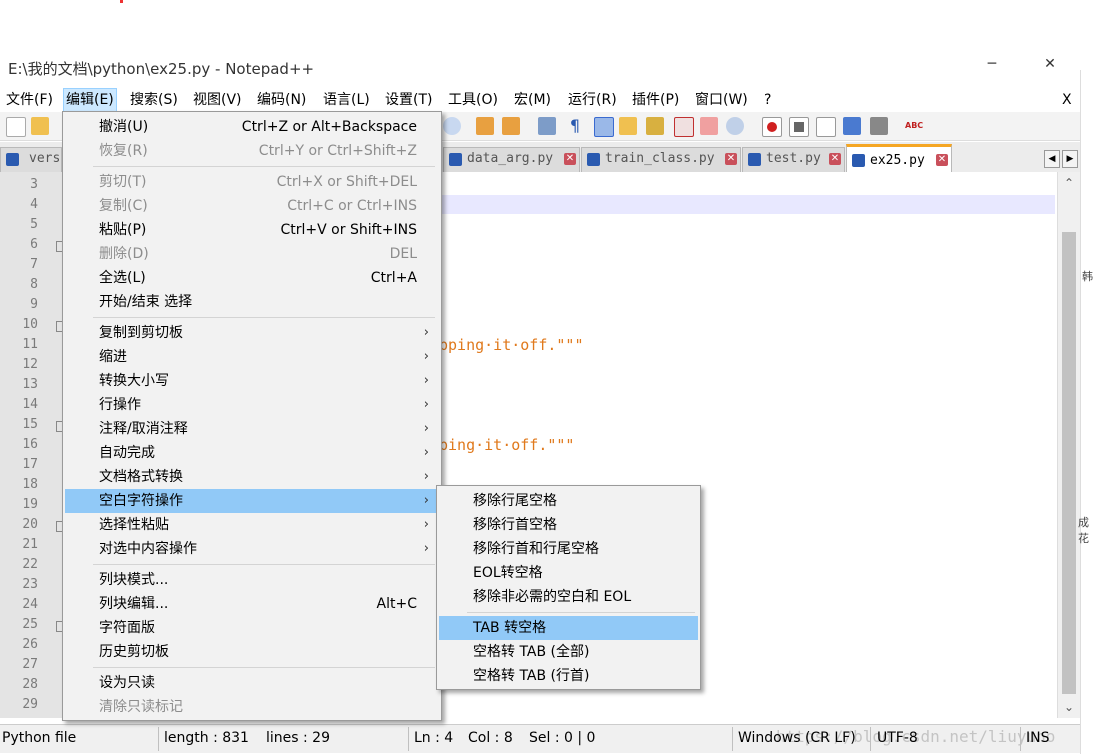  What do you see at coordinates (1087, 276) in the screenshot?
I see `background-text-fragment: 韩` at bounding box center [1087, 276].